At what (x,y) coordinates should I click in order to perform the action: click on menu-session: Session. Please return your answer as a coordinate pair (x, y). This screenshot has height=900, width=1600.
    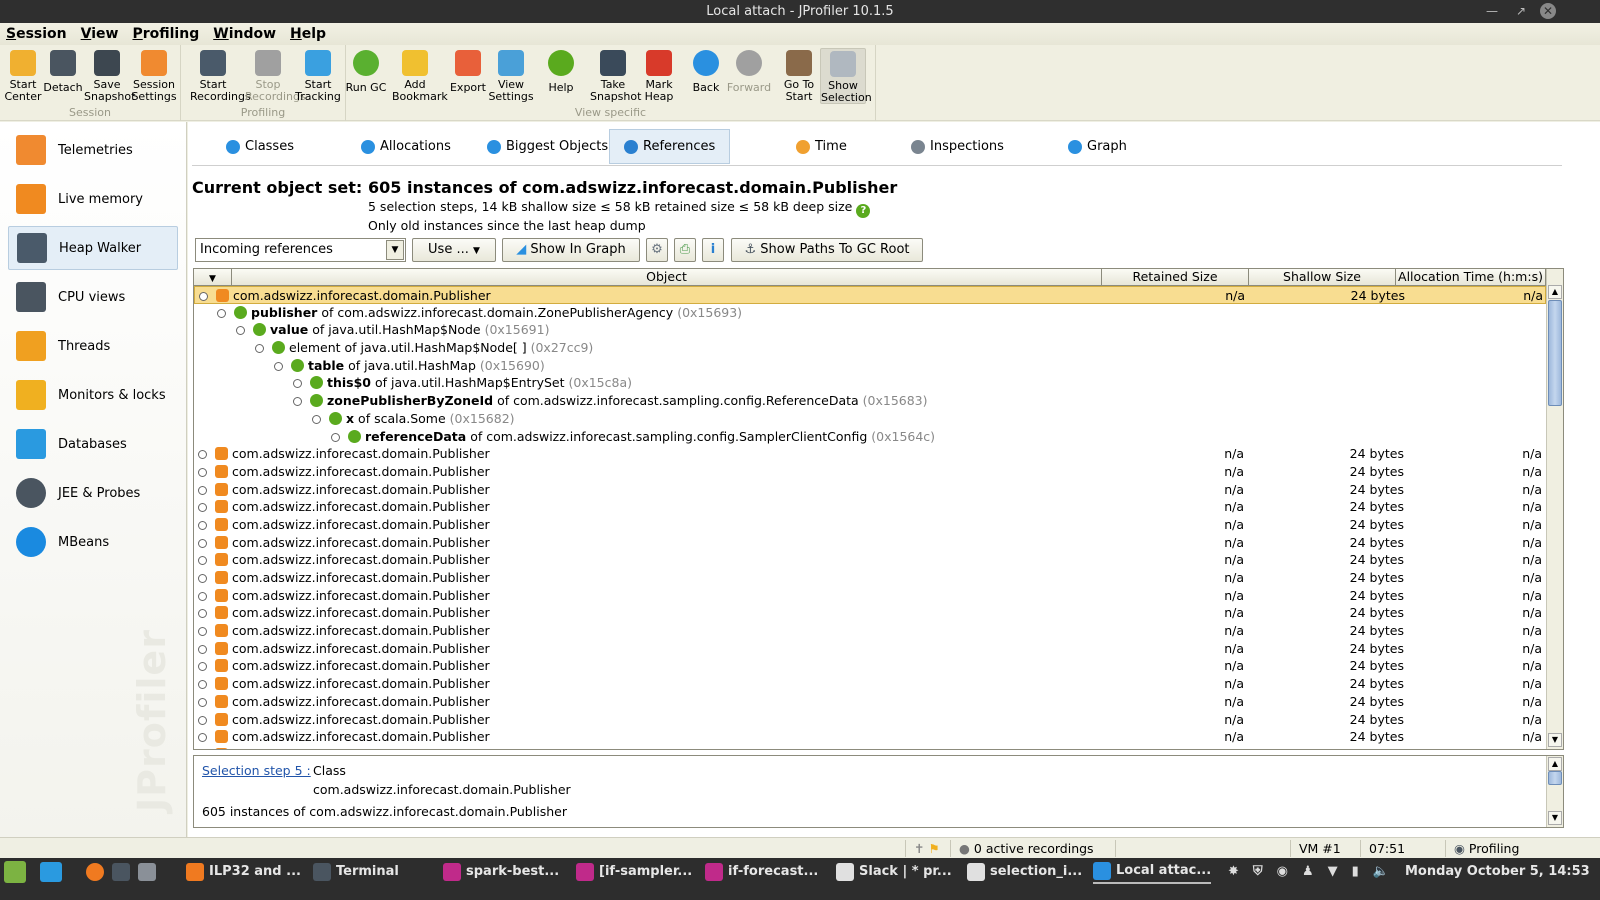
    Looking at the image, I should click on (36, 34).